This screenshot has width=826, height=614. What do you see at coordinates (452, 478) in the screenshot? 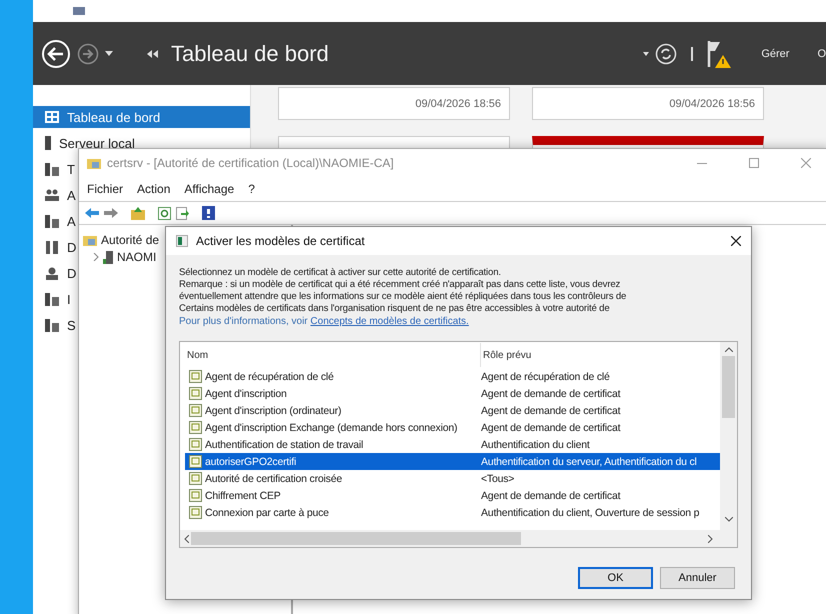
I see `list-row: Autorité de certification croisée <Tous>` at bounding box center [452, 478].